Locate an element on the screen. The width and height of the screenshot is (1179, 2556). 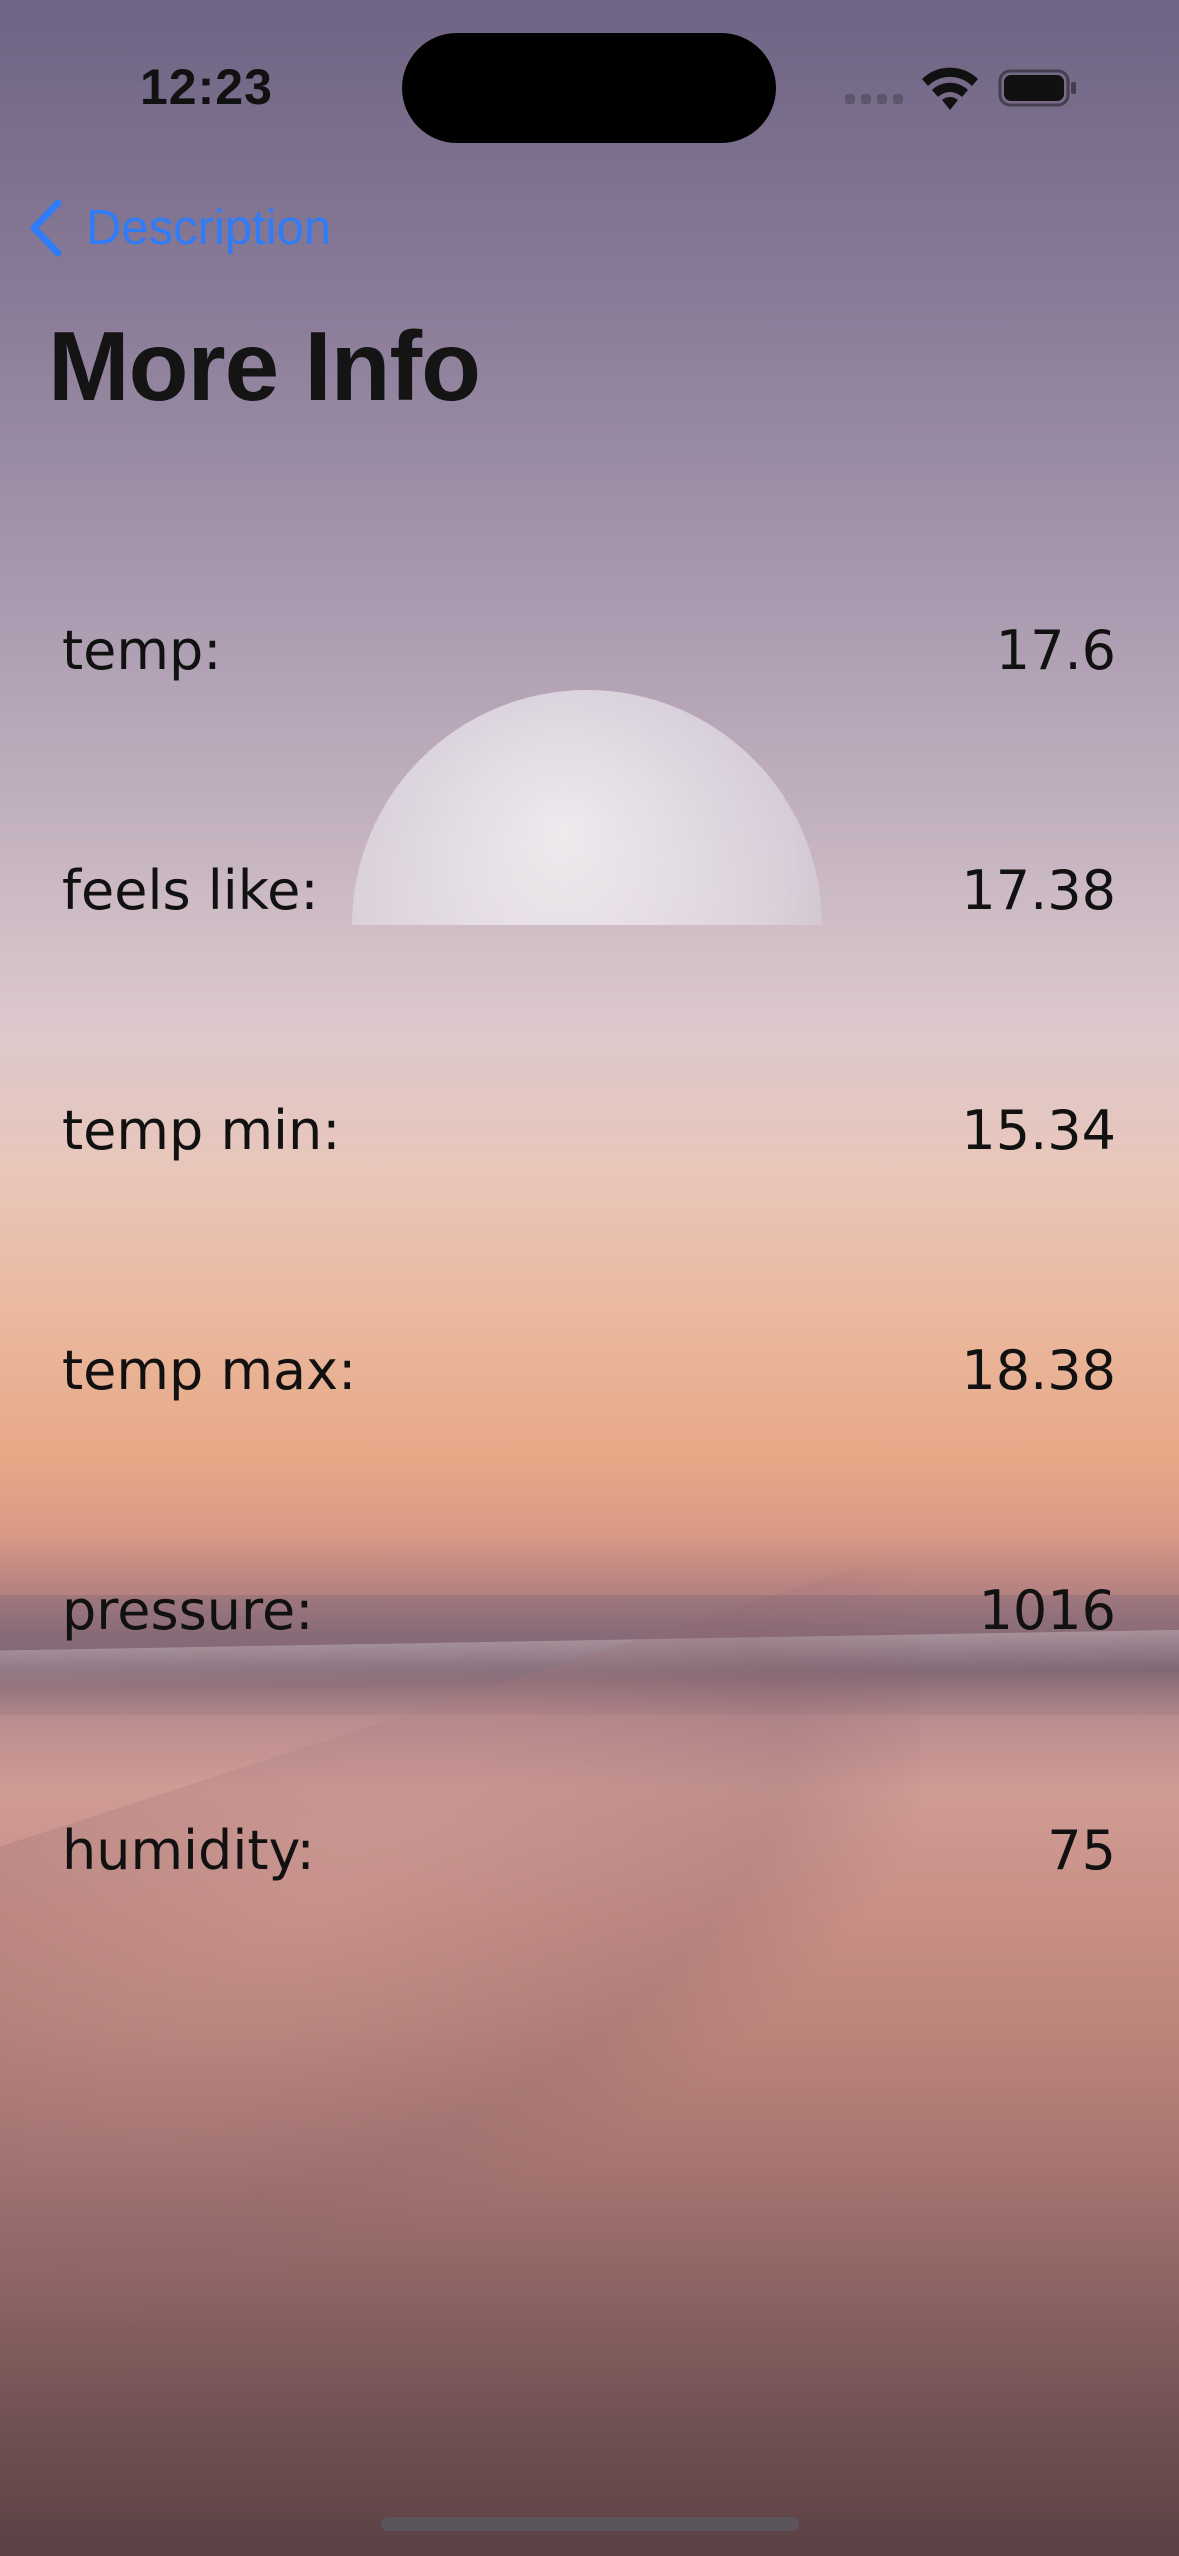
wifi-icon is located at coordinates (950, 88).